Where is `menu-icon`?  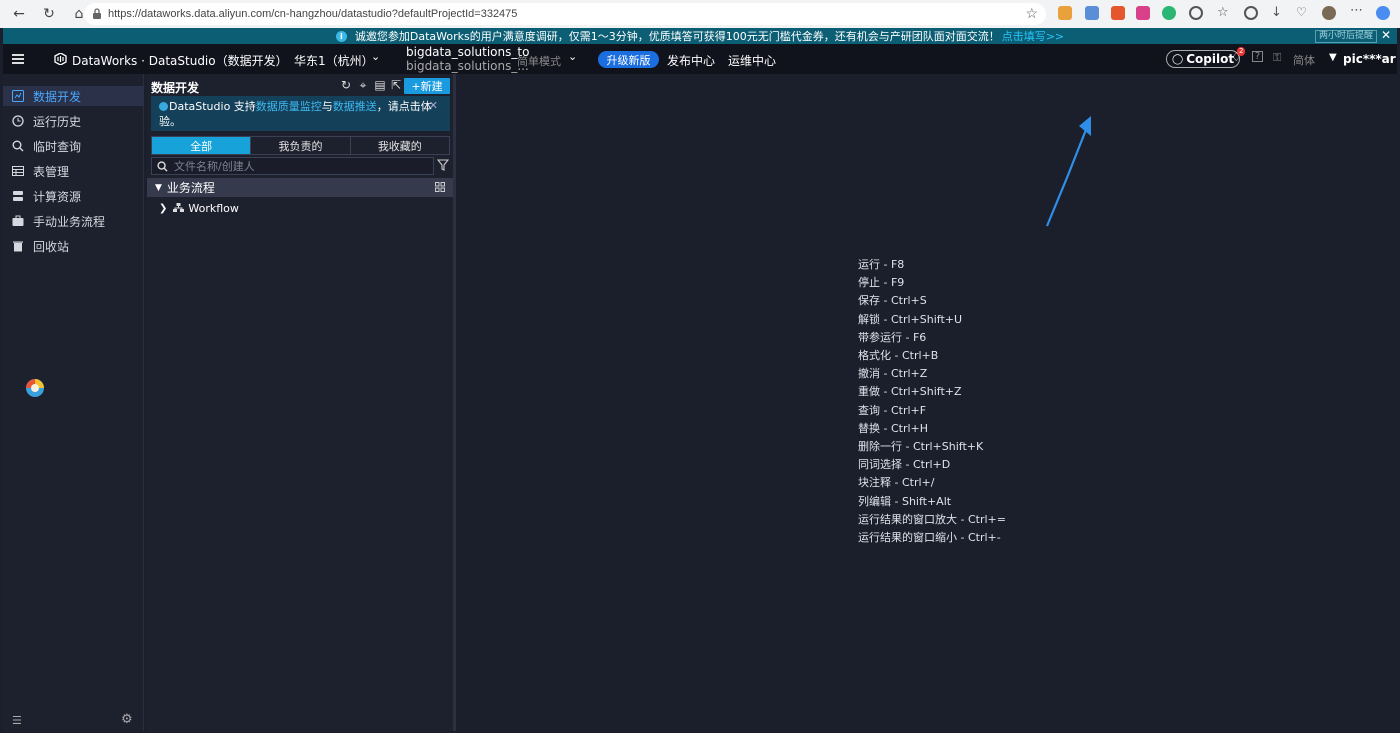 menu-icon is located at coordinates (18, 59).